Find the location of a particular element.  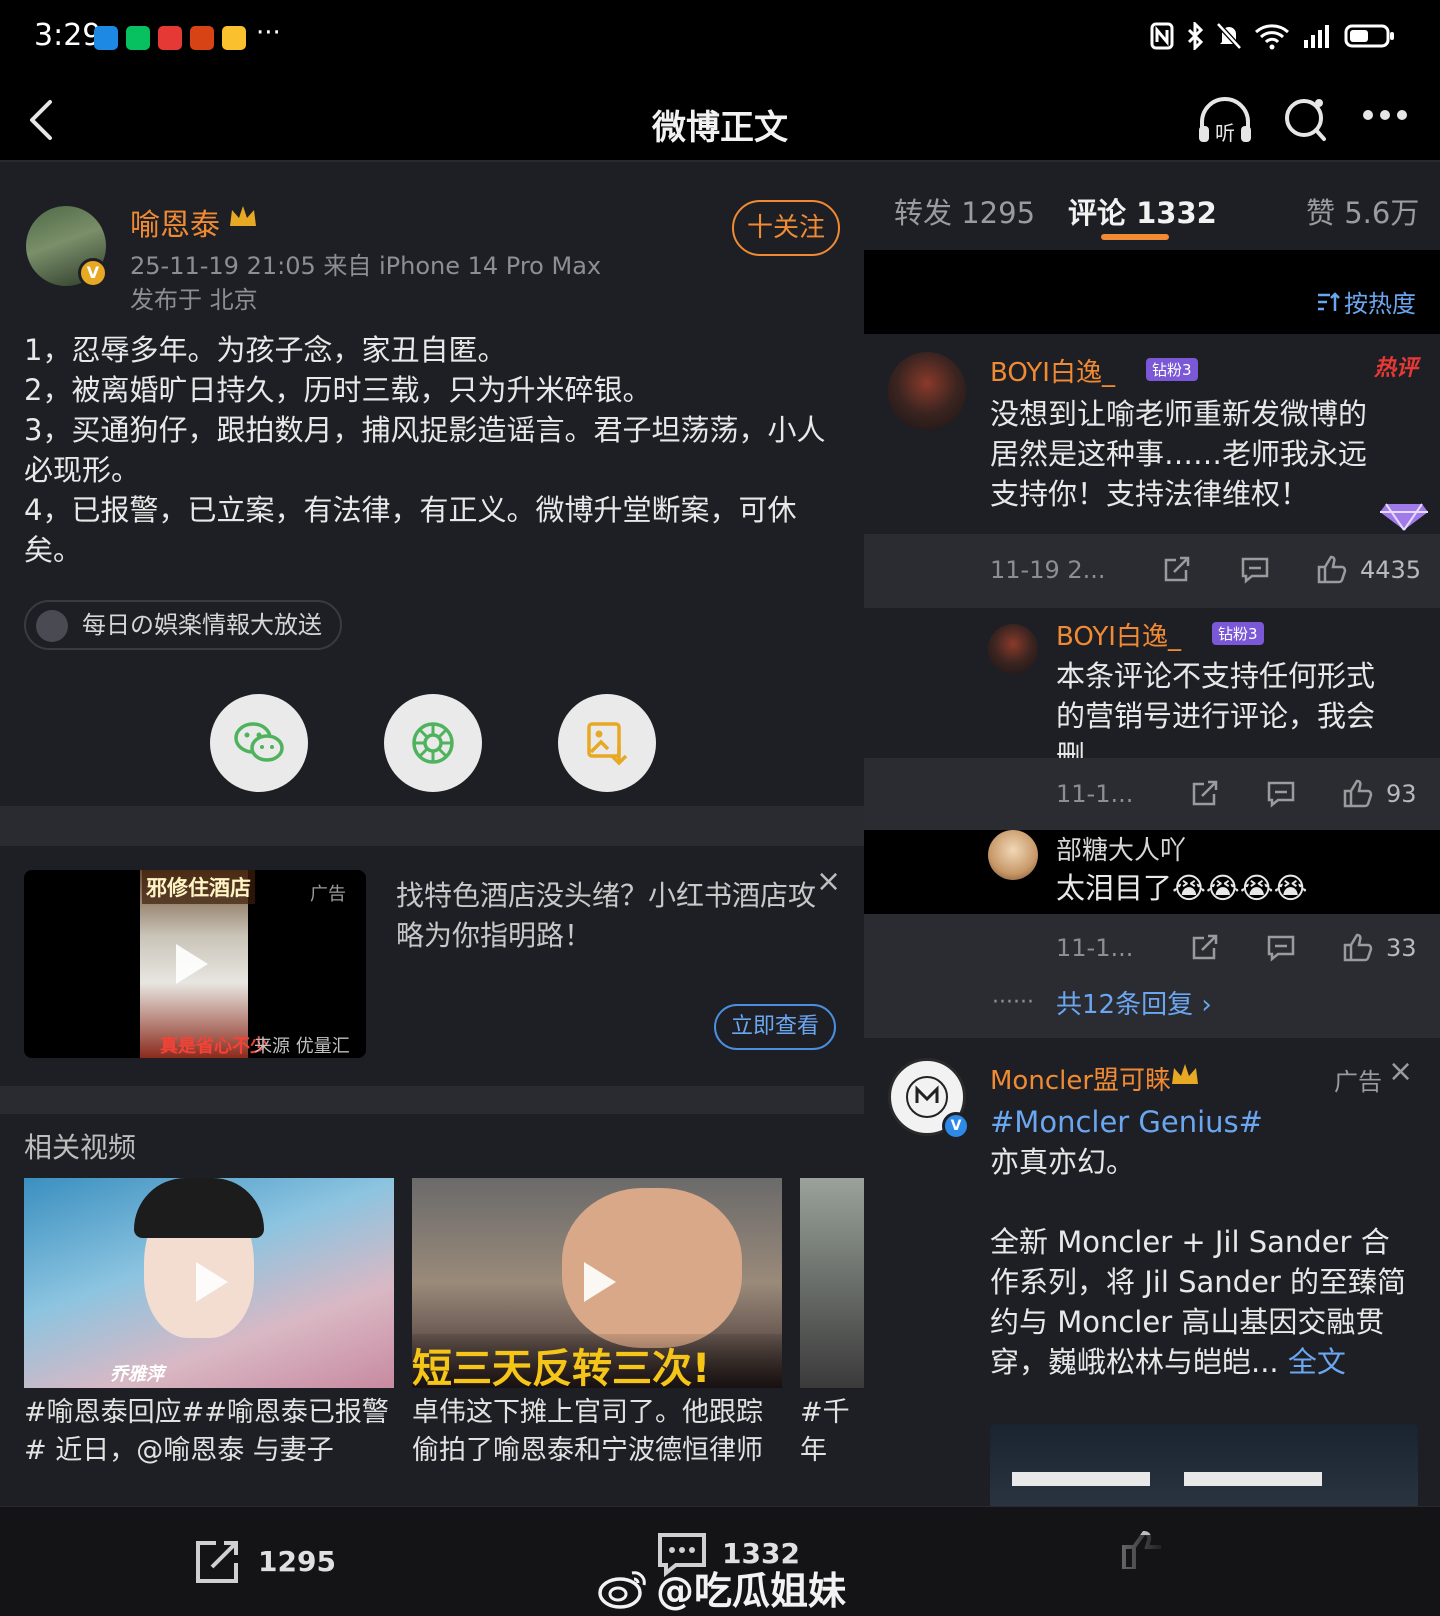

related-video-thumbnail is located at coordinates (832, 1283).